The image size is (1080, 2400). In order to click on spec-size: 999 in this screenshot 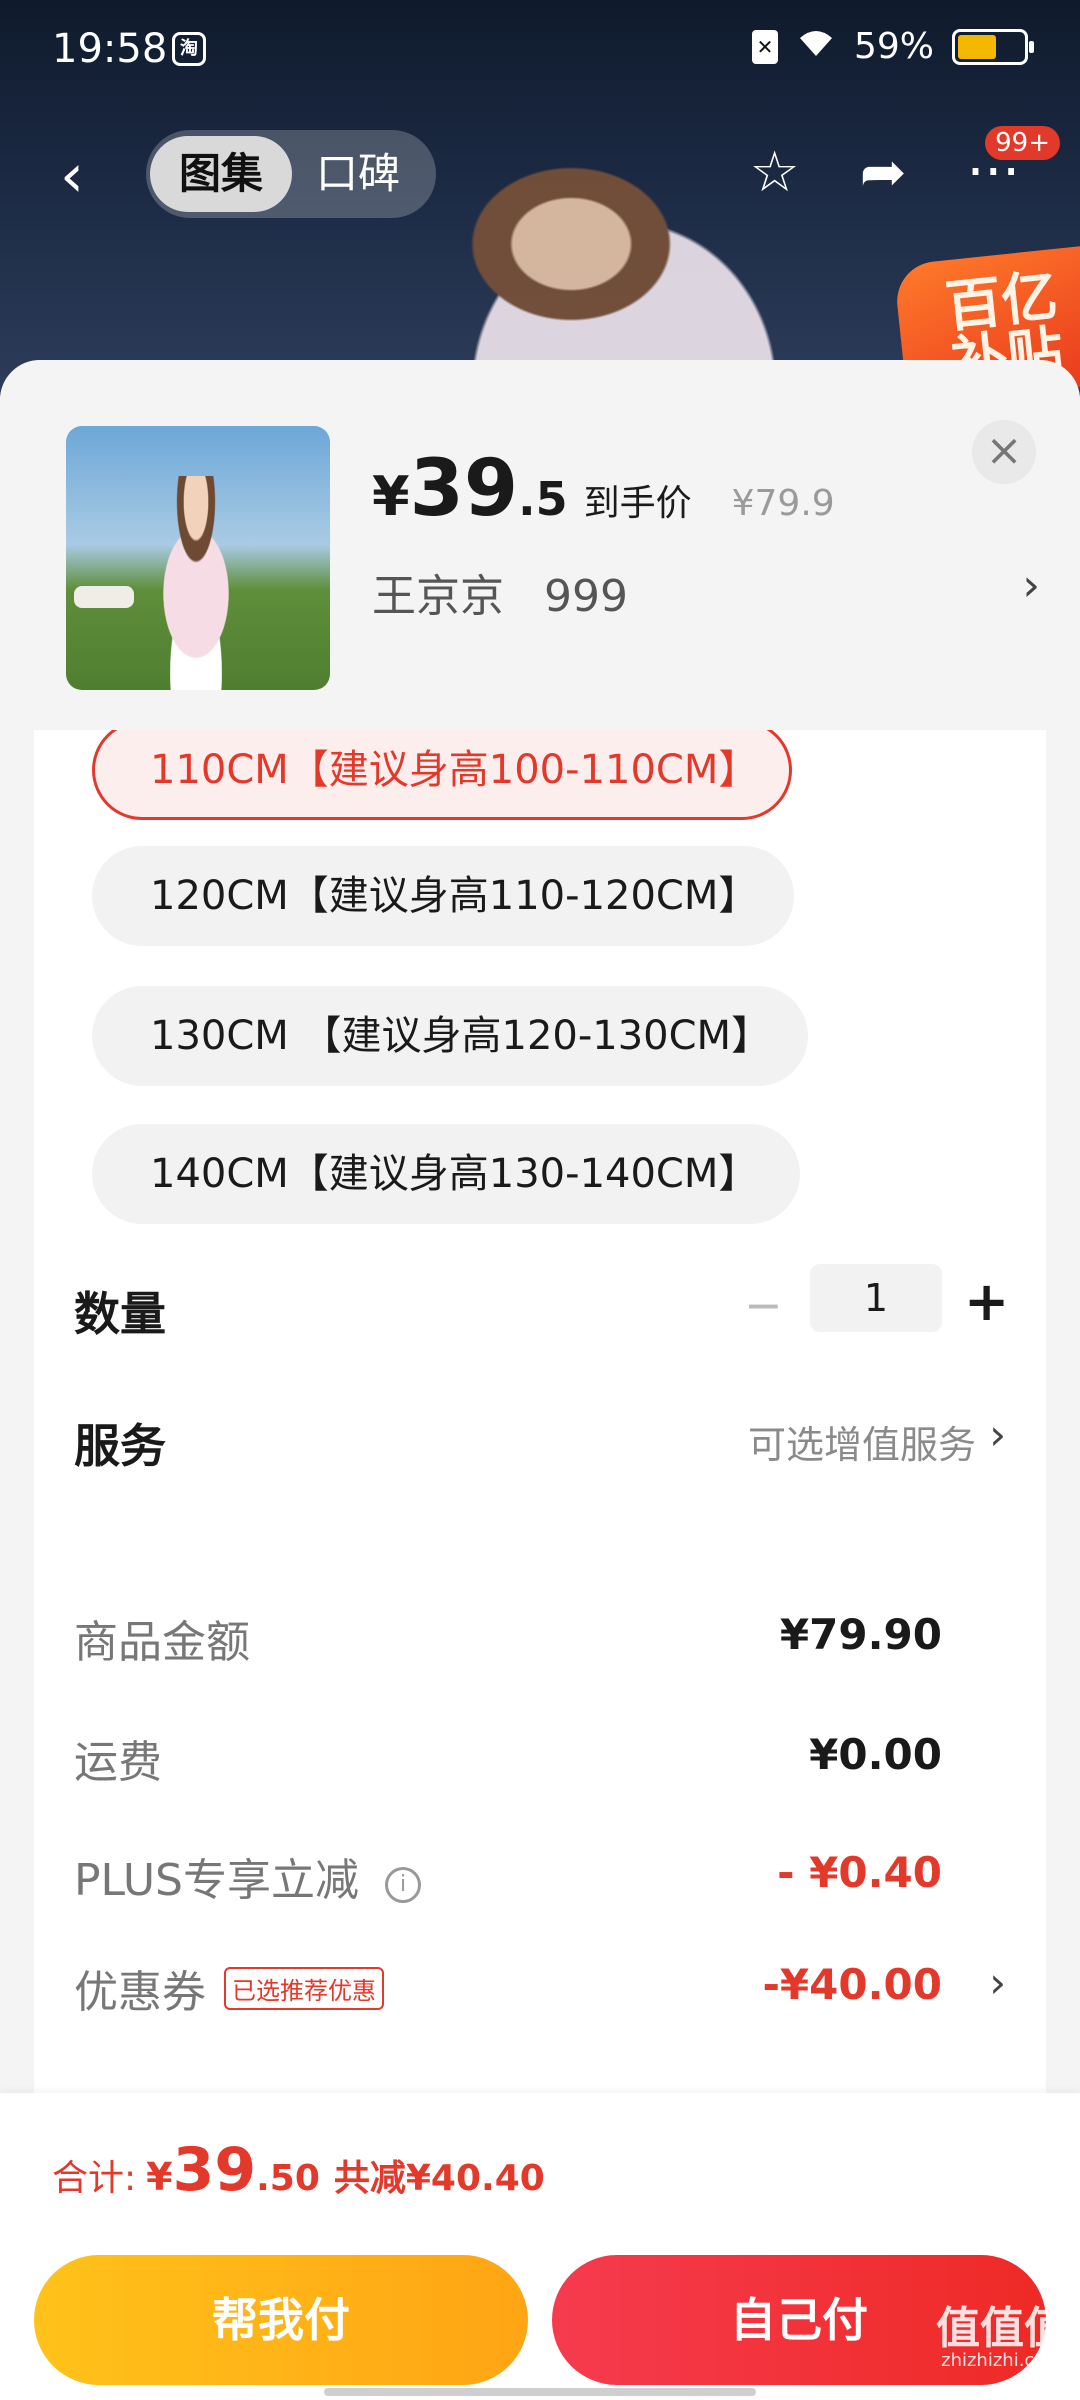, I will do `click(586, 596)`.